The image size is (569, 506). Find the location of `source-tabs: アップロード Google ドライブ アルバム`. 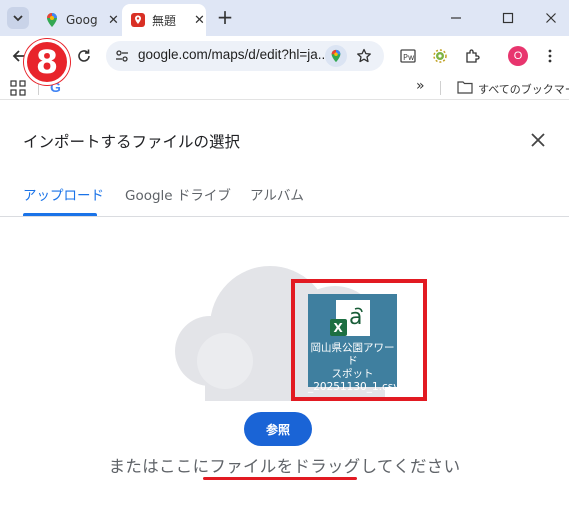

source-tabs: アップロード Google ドライブ アルバム is located at coordinates (284, 199).